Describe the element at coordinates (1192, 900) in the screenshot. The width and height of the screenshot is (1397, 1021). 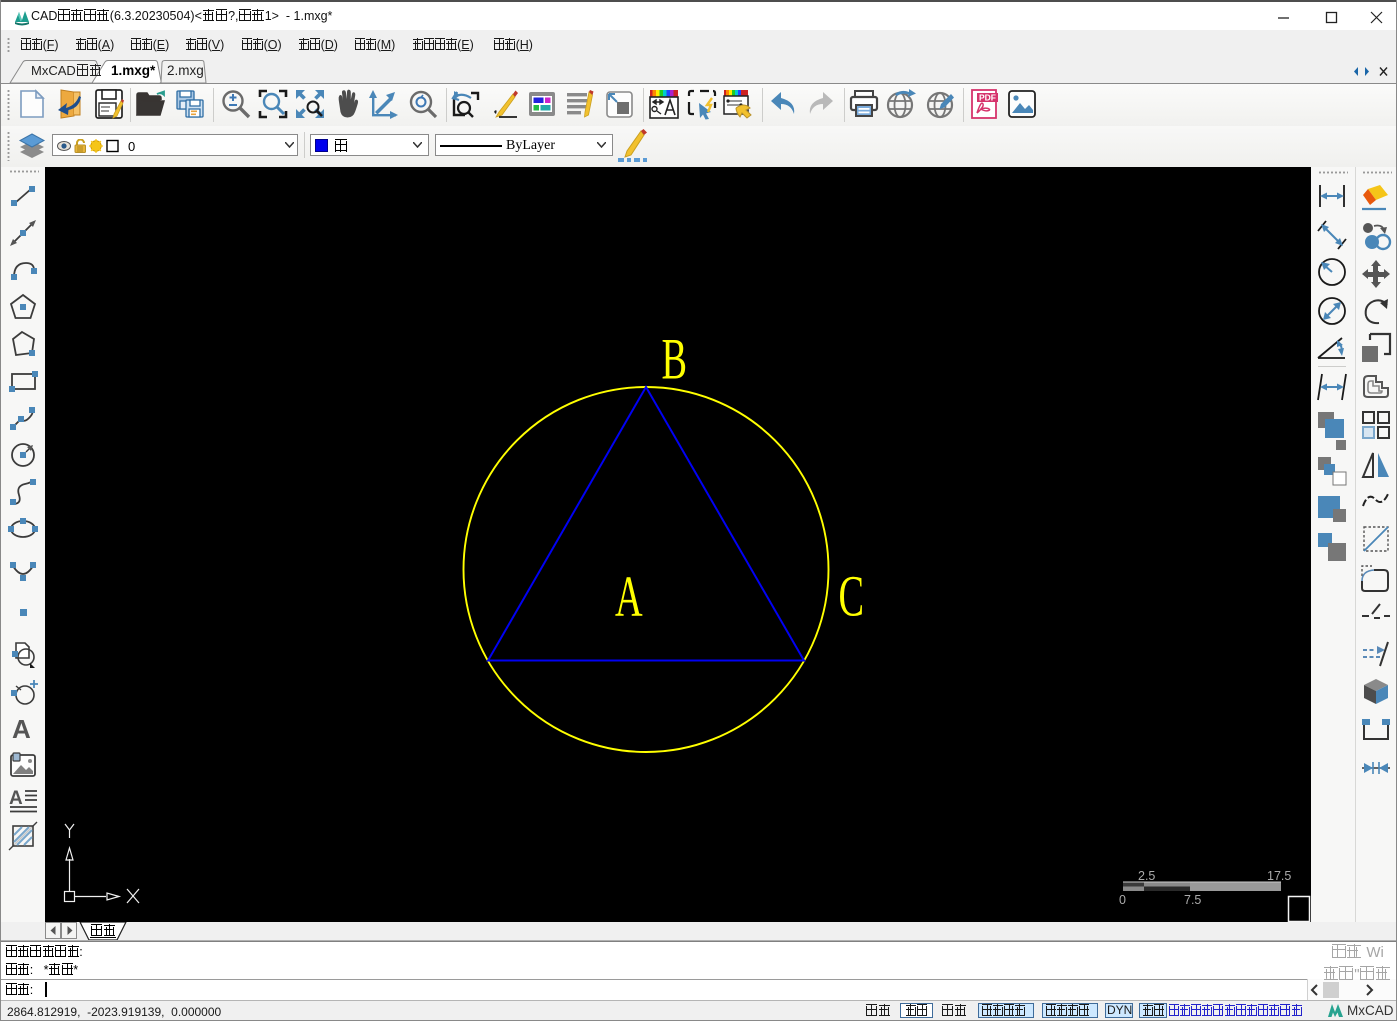
I see `svg-text: 7.5` at that location.